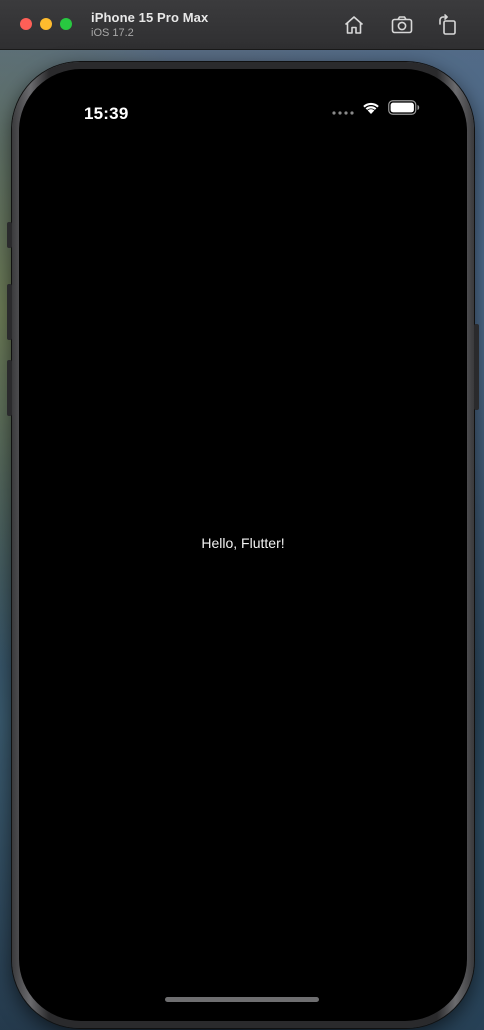  What do you see at coordinates (9, 235) in the screenshot?
I see `action-button` at bounding box center [9, 235].